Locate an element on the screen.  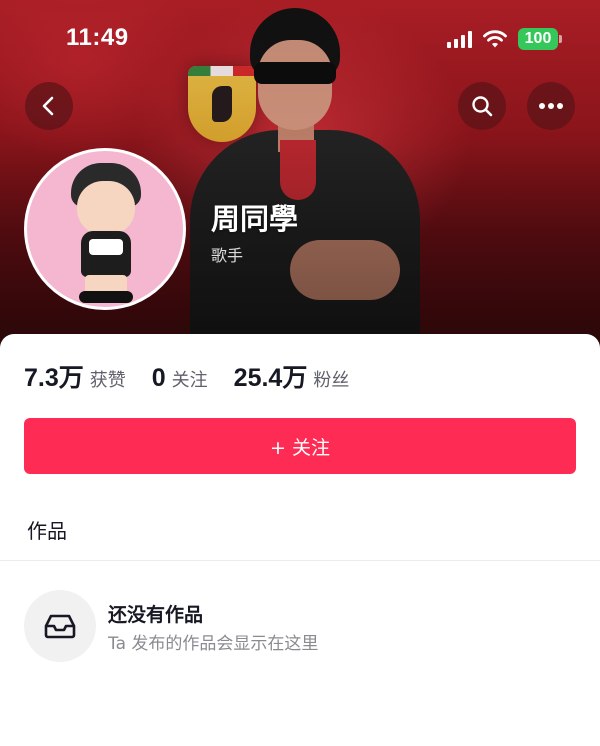
back-icon is located at coordinates (48, 106).